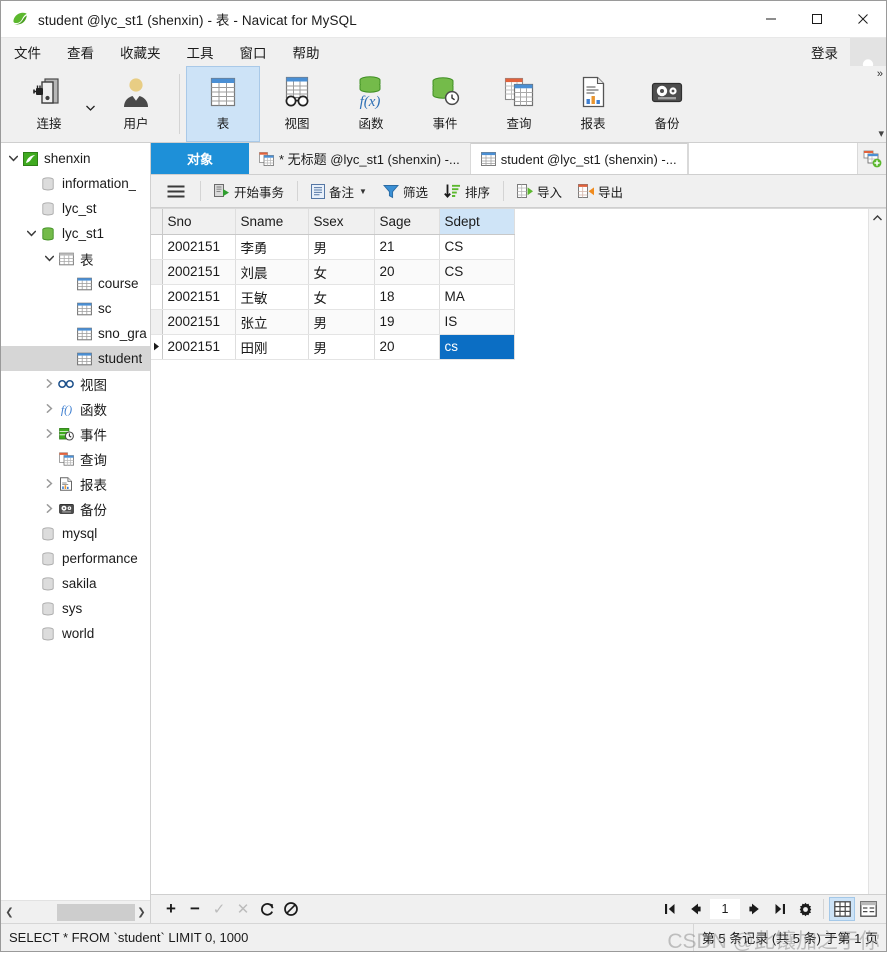 Image resolution: width=887 pixels, height=955 pixels. Describe the element at coordinates (199, 222) in the screenshot. I see `column-header-sno: Sno` at that location.